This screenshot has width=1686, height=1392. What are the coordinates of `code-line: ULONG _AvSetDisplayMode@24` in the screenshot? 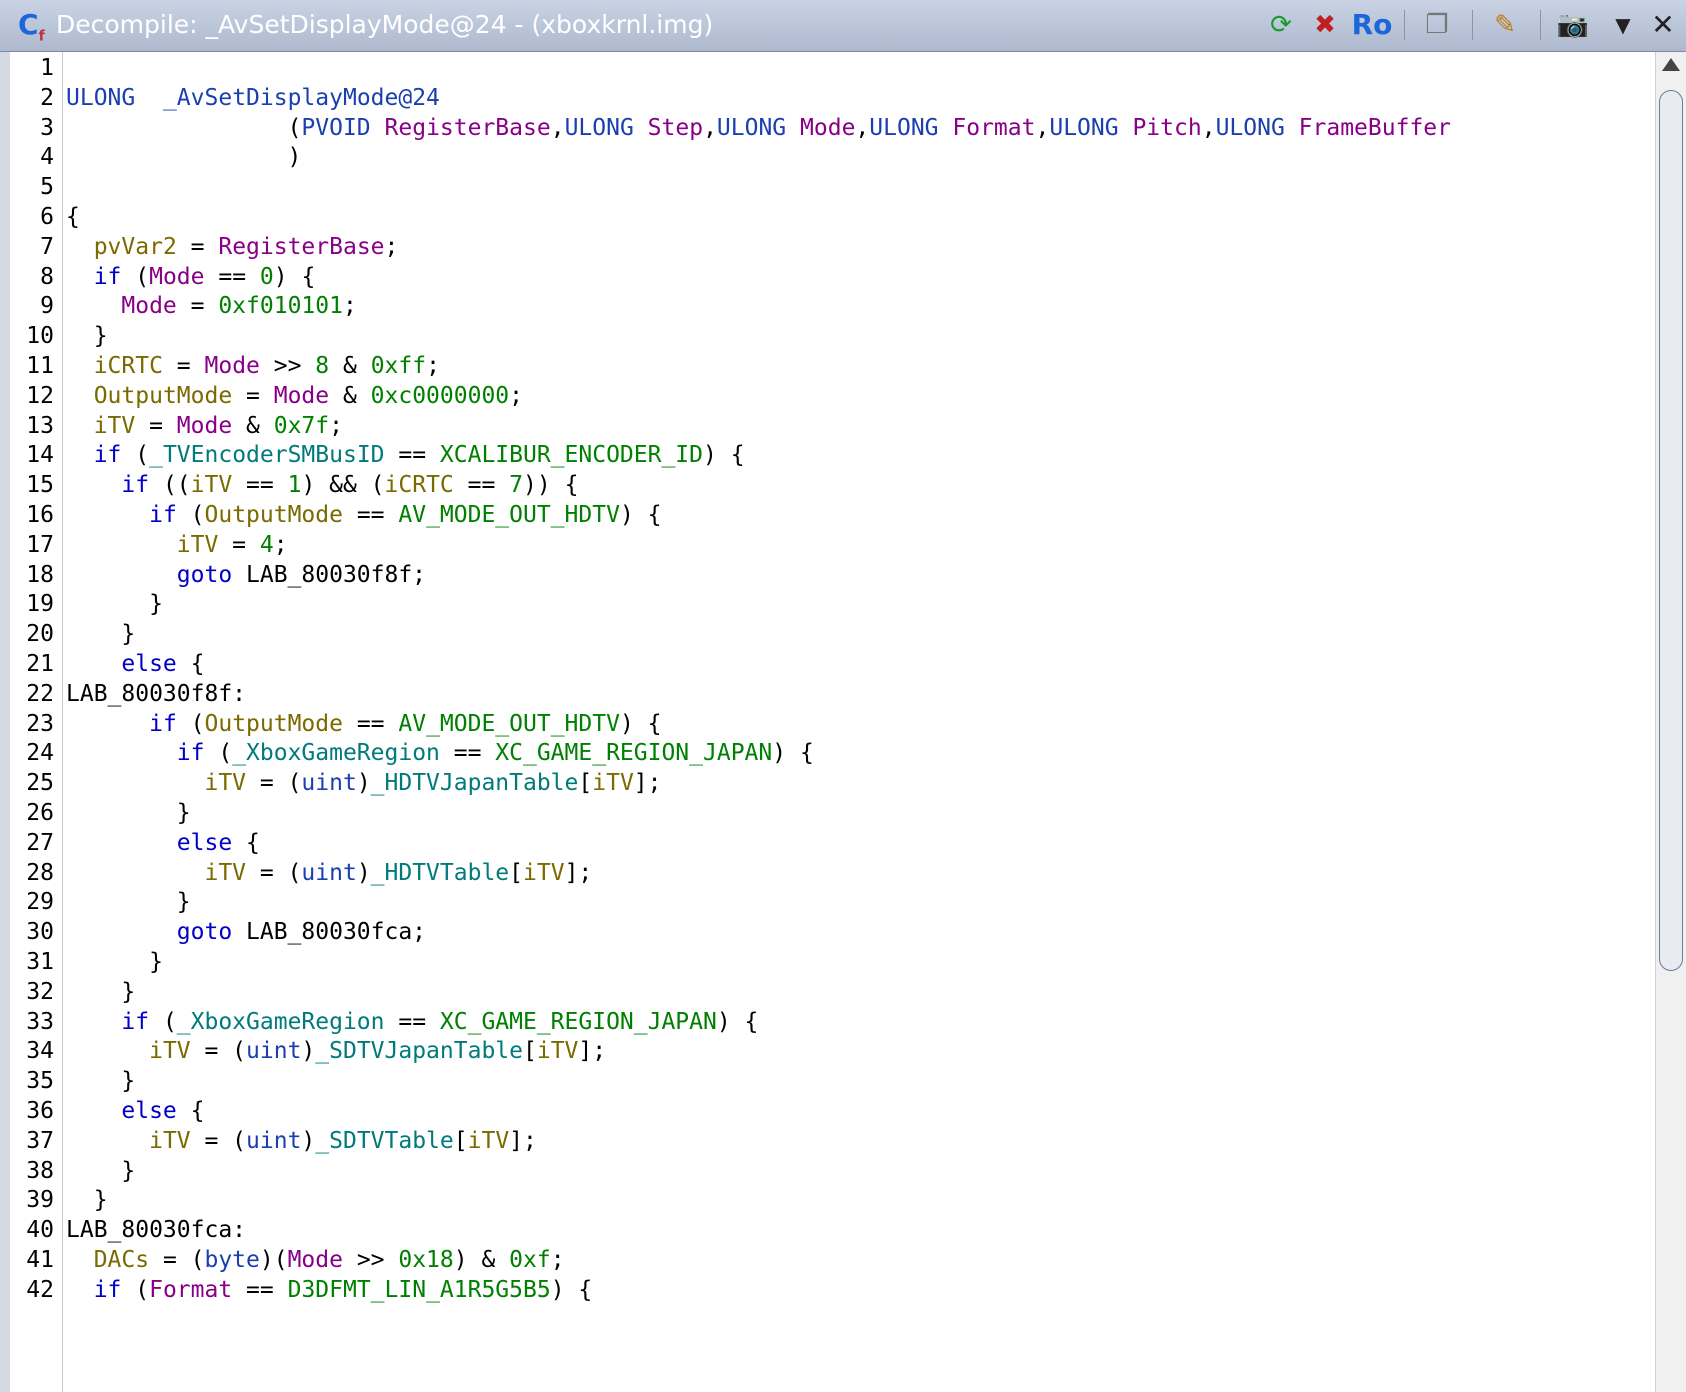 It's located at (253, 98).